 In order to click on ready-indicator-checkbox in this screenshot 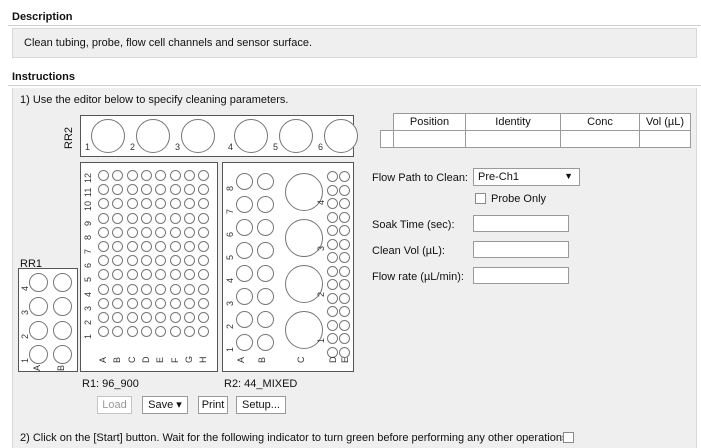, I will do `click(568, 437)`.